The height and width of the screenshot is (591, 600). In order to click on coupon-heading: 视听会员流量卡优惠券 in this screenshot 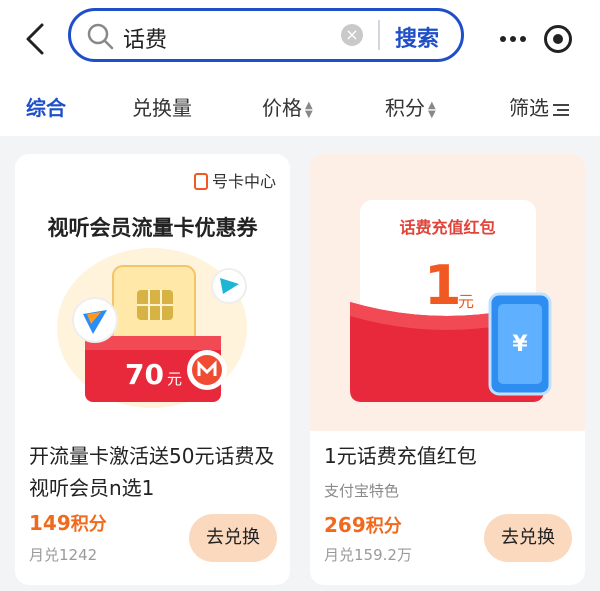, I will do `click(152, 228)`.